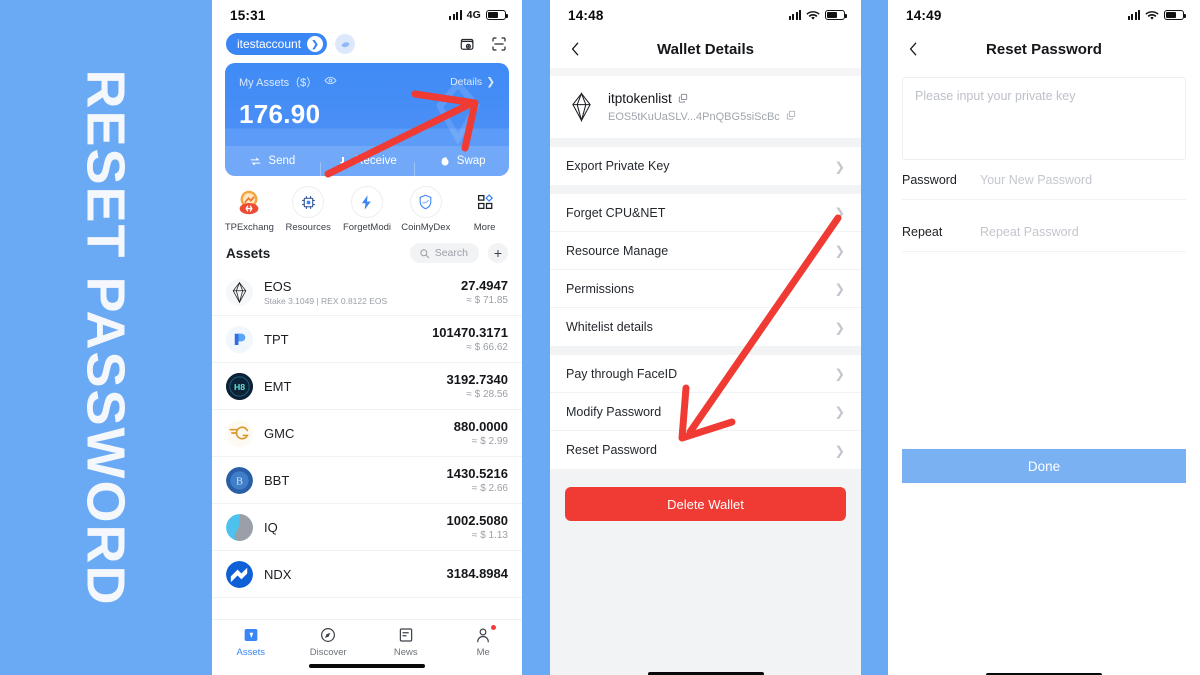  Describe the element at coordinates (484, 227) in the screenshot. I see `quick-action-label: More` at that location.